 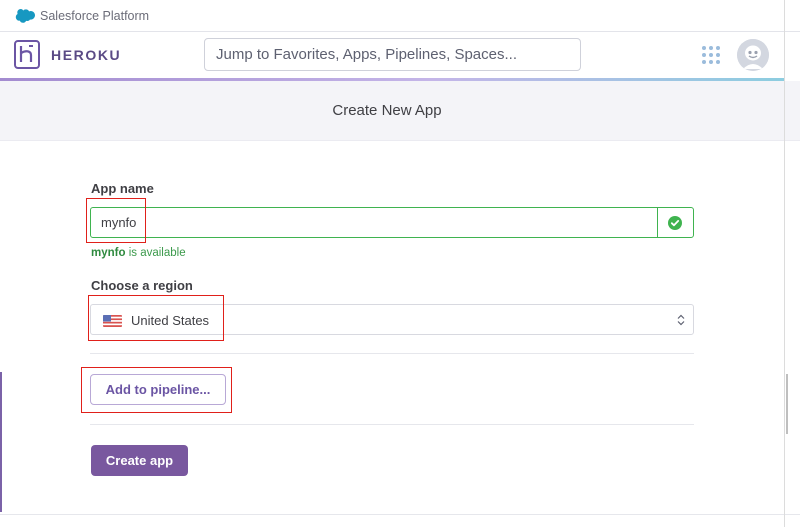 I want to click on availability-message: mynfo is available, so click(x=138, y=253).